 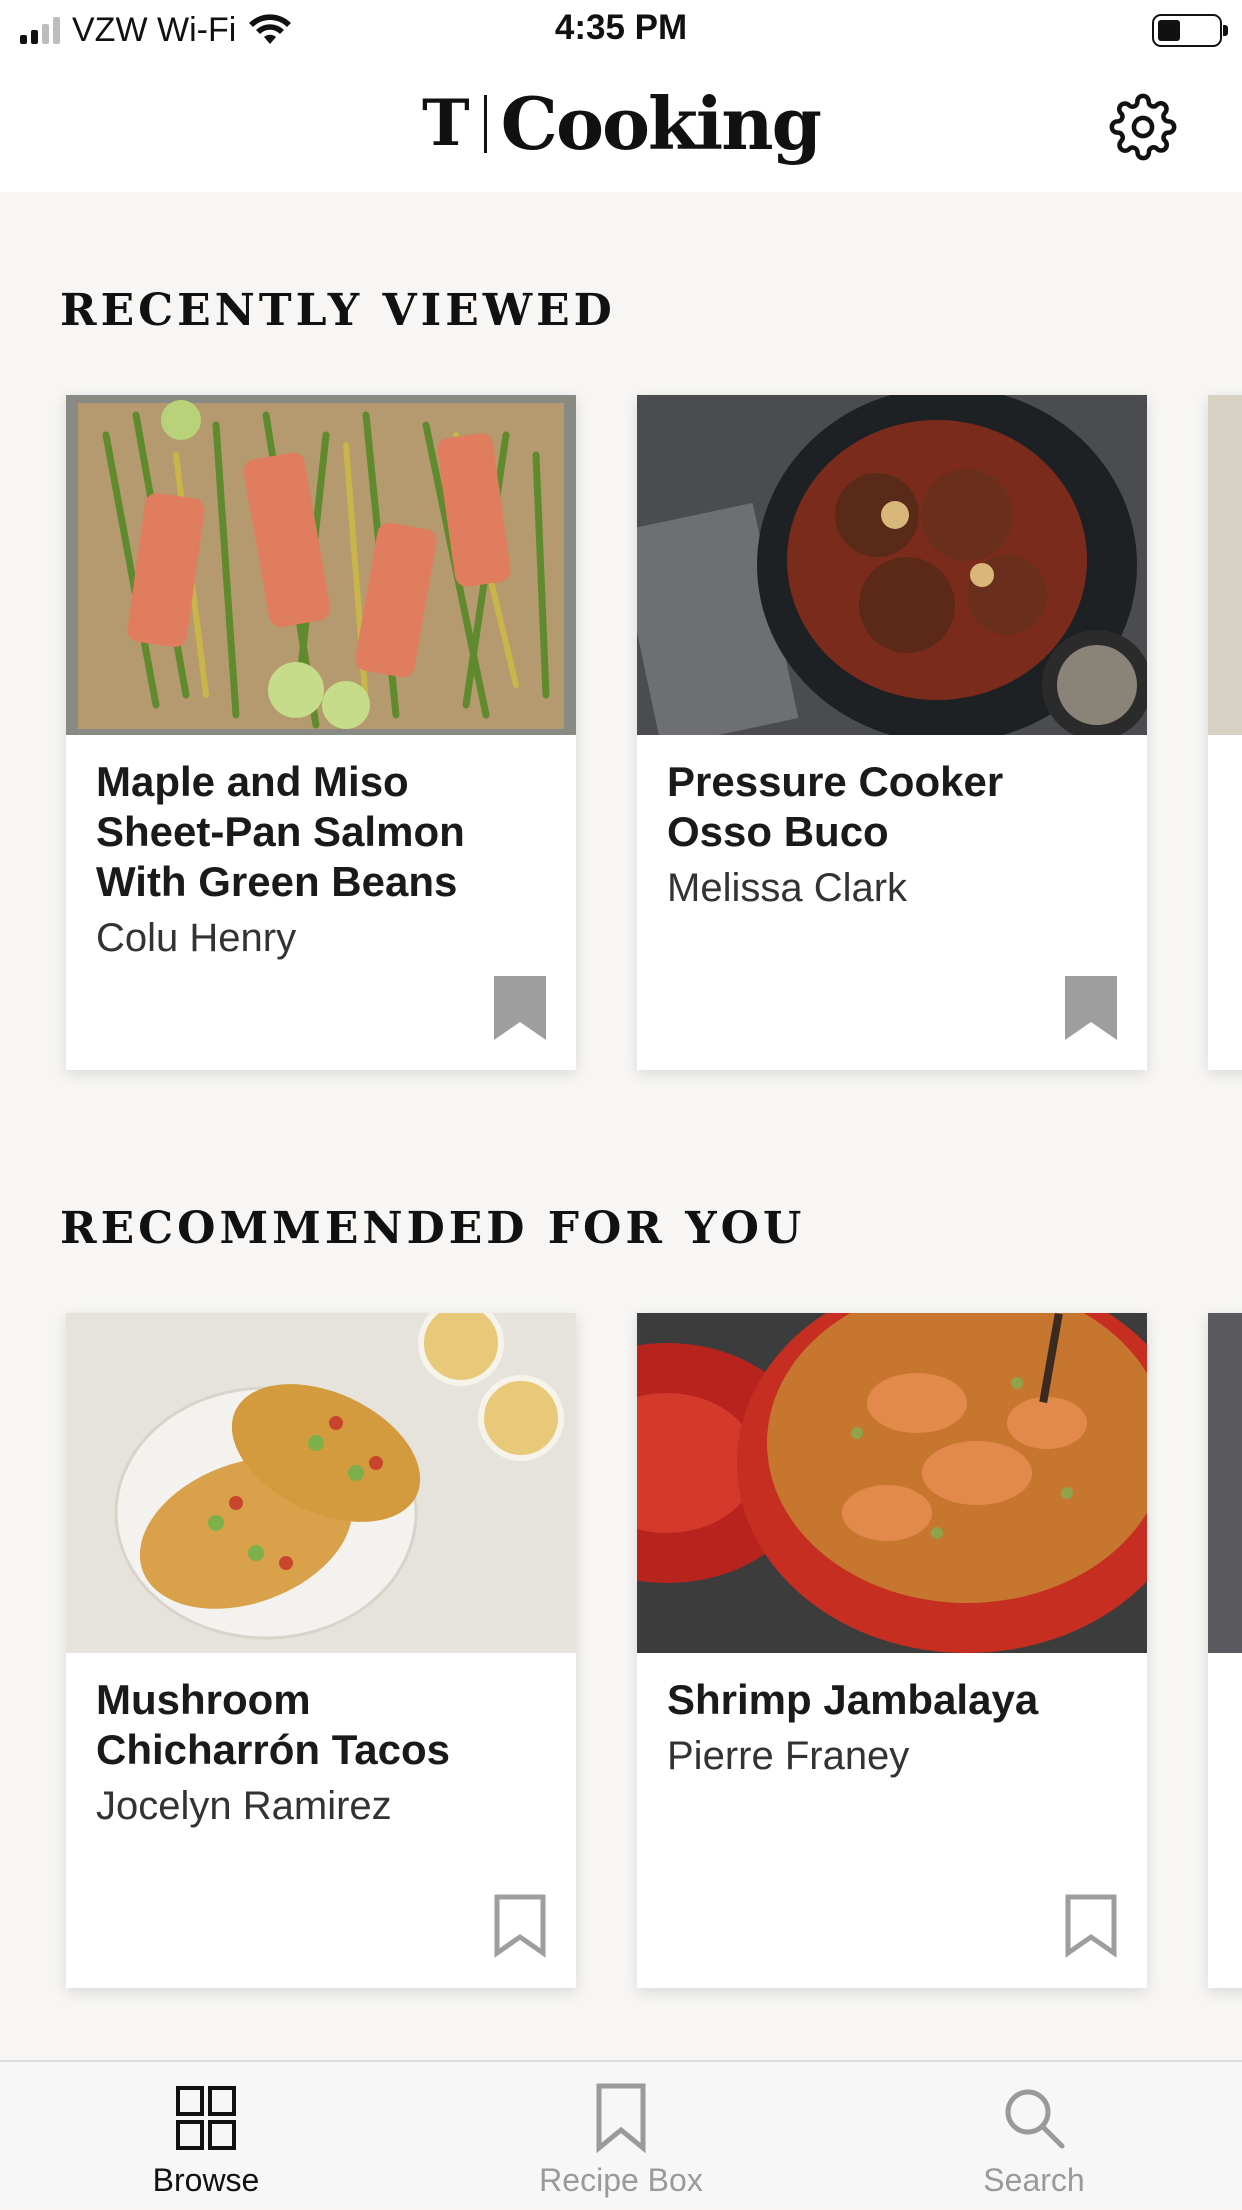 I want to click on recipe-image-jambalaya, so click(x=892, y=1483).